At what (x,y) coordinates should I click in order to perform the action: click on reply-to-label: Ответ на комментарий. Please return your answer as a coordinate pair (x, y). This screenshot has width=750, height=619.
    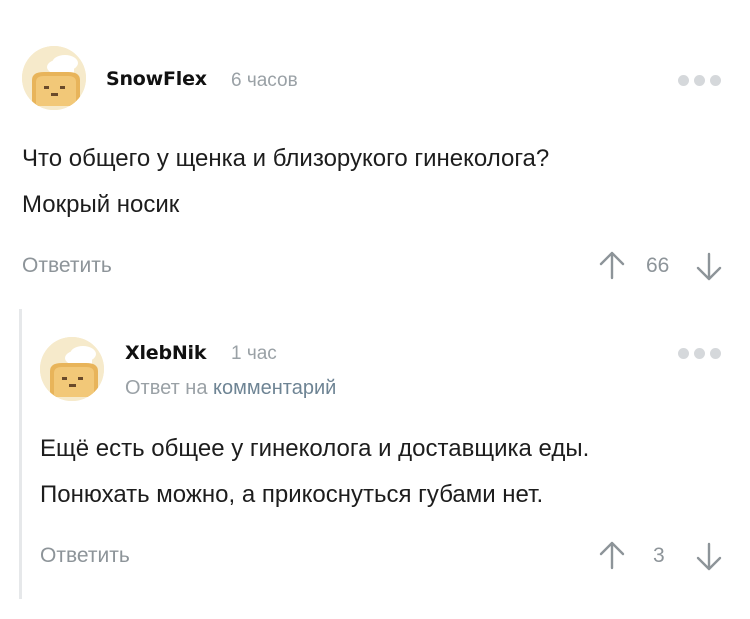
    Looking at the image, I should click on (230, 388).